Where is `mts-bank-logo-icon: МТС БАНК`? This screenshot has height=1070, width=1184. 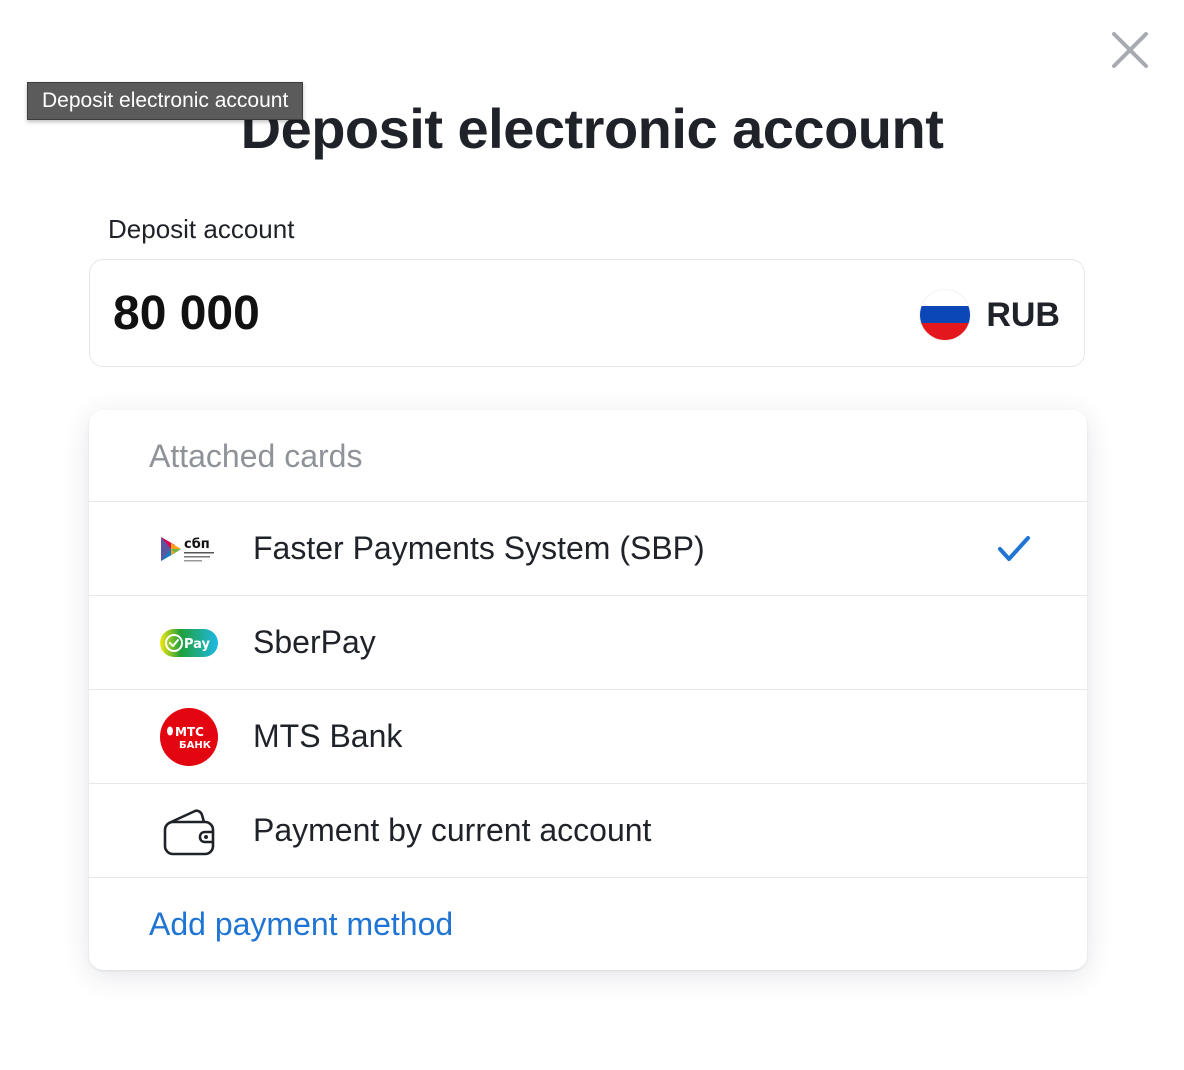 mts-bank-logo-icon: МТС БАНК is located at coordinates (189, 737).